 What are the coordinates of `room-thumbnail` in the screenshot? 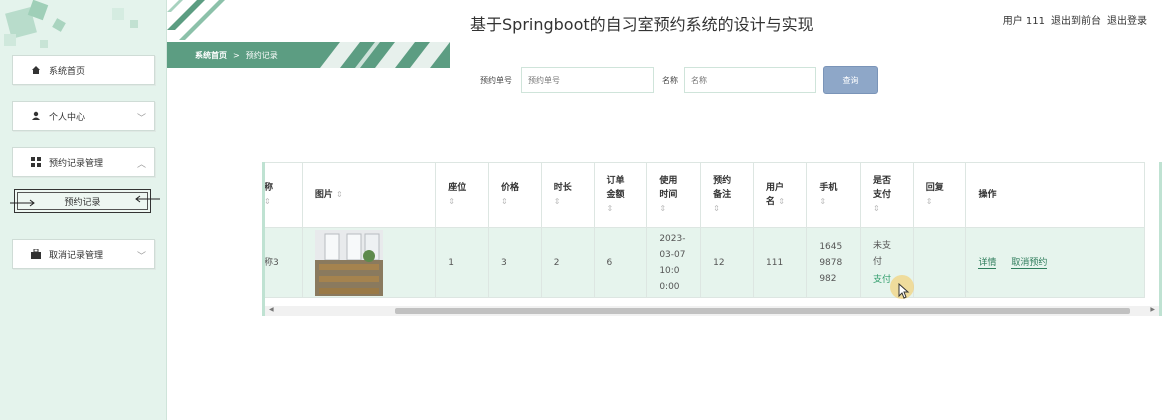 It's located at (348, 262).